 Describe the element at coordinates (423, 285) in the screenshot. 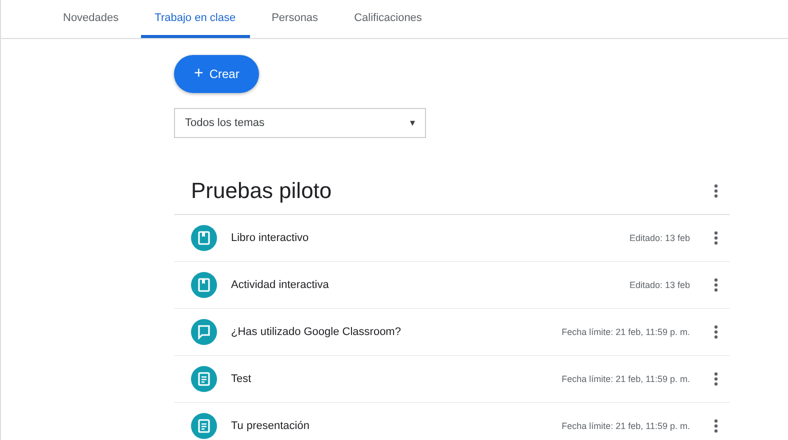

I see `item-title: Actividad interactiva` at that location.